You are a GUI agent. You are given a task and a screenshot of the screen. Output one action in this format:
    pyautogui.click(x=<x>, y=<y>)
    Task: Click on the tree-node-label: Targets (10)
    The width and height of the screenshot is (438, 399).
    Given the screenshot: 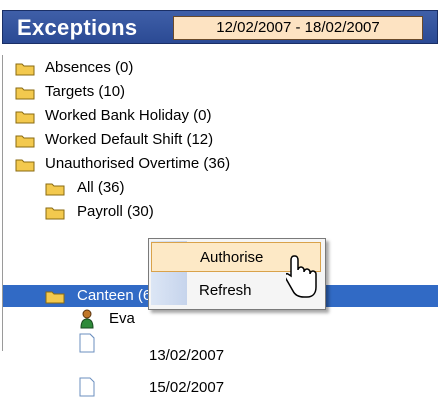 What is the action you would take?
    pyautogui.click(x=85, y=91)
    